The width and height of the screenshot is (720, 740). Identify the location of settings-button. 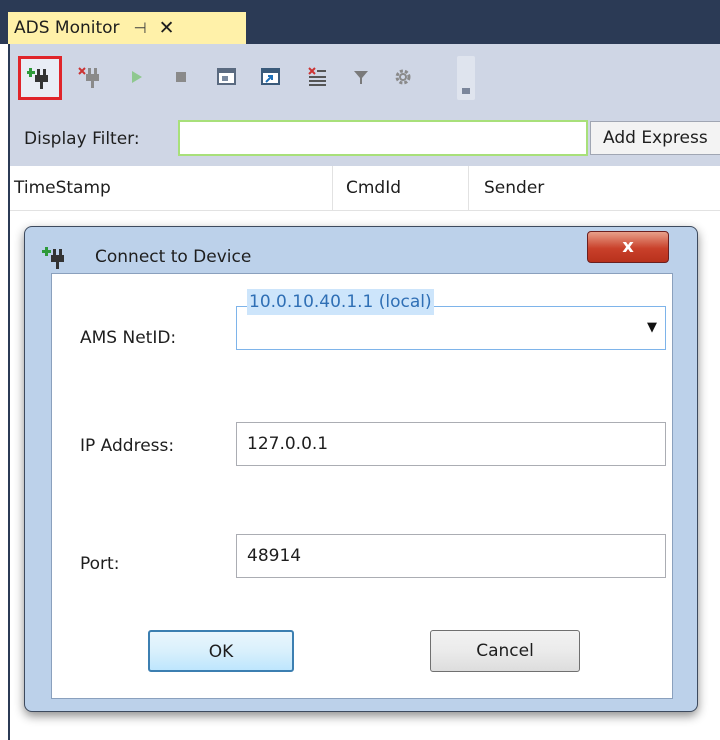
(403, 77).